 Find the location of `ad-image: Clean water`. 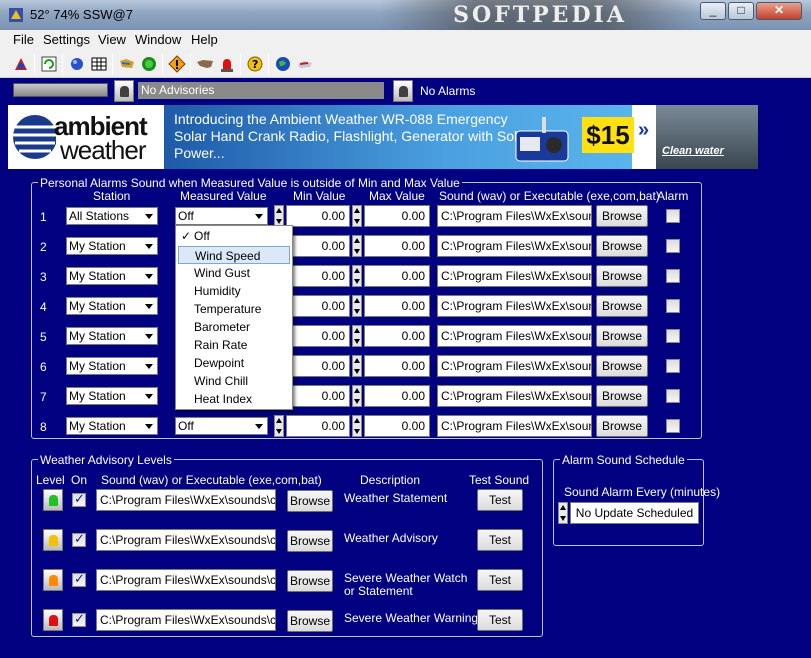

ad-image: Clean water is located at coordinates (707, 137).